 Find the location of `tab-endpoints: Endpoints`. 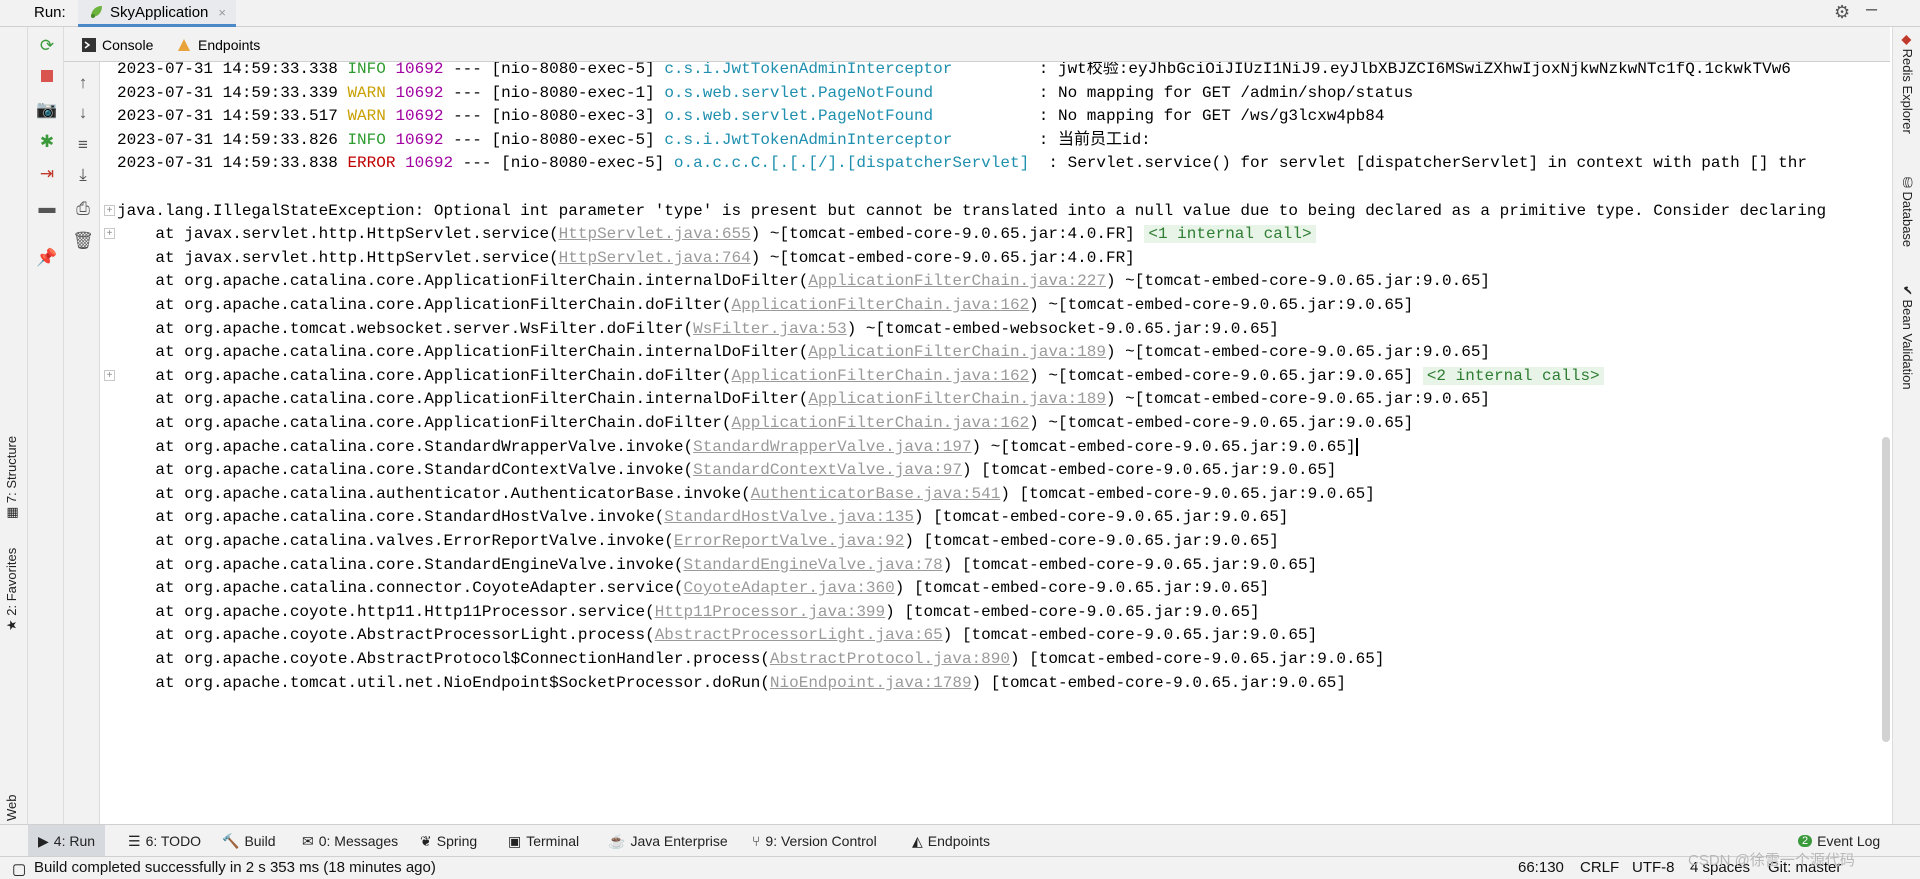

tab-endpoints: Endpoints is located at coordinates (218, 44).